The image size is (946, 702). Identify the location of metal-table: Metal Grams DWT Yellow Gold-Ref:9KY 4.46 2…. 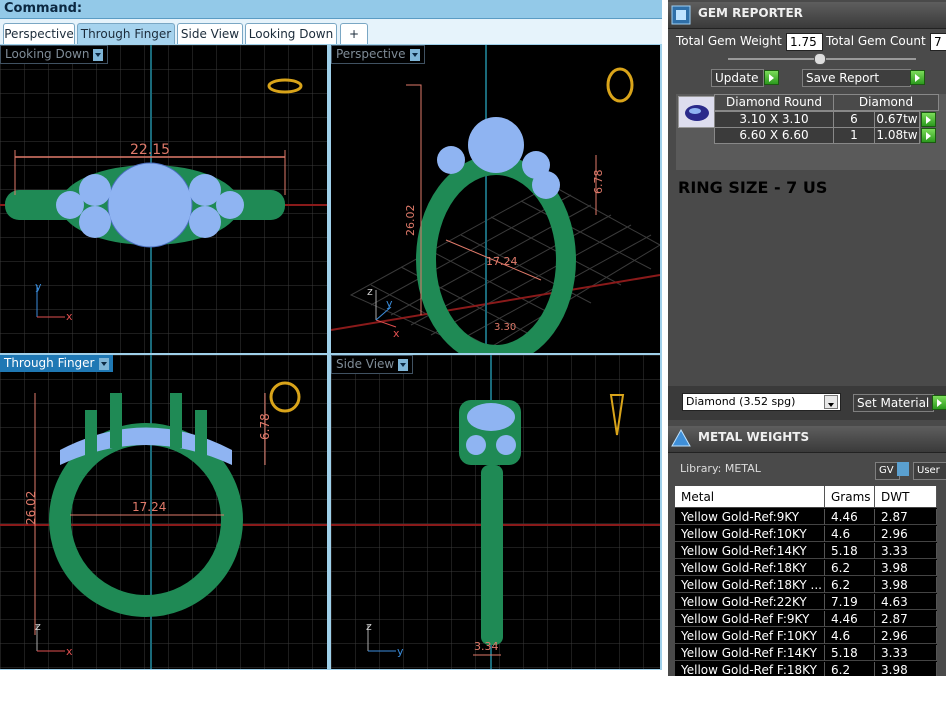
(806, 582).